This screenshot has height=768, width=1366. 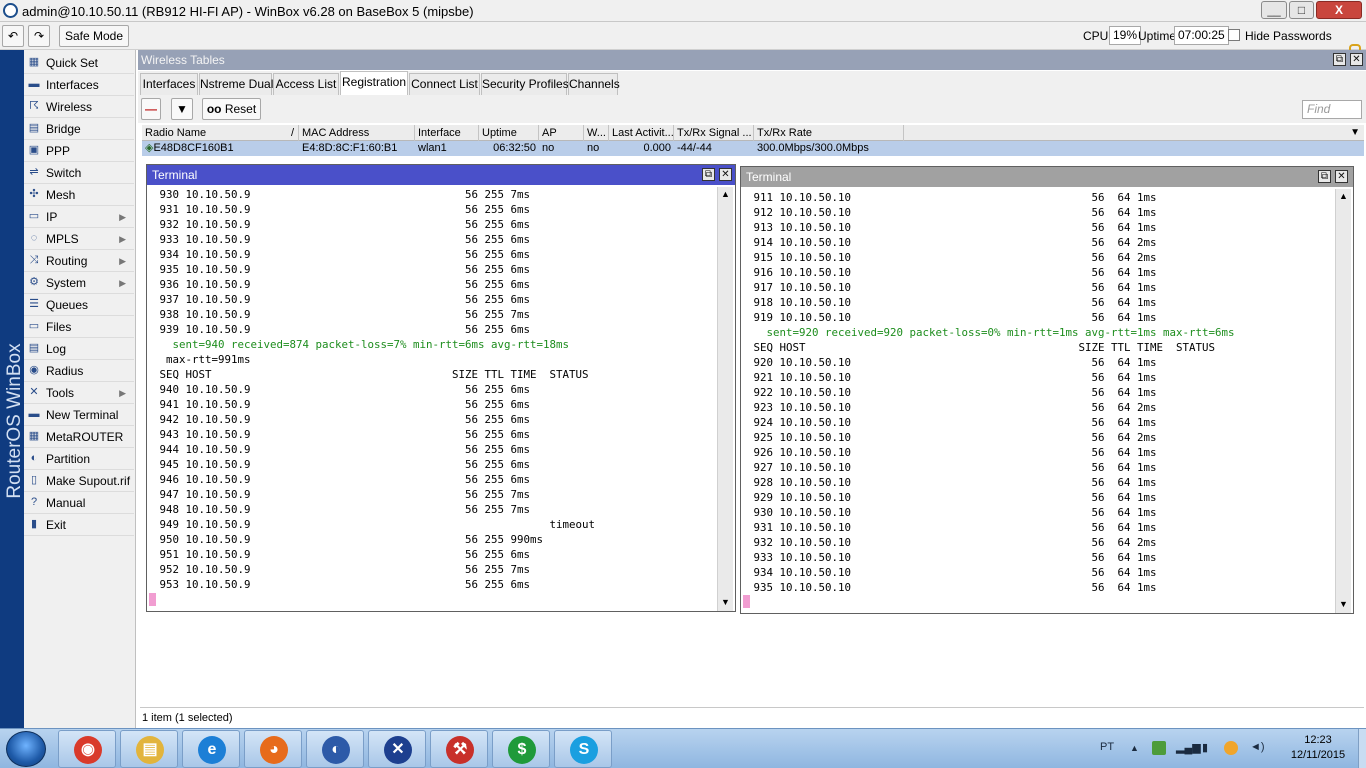 I want to click on tab-security-profiles: Security Profiles, so click(x=525, y=84).